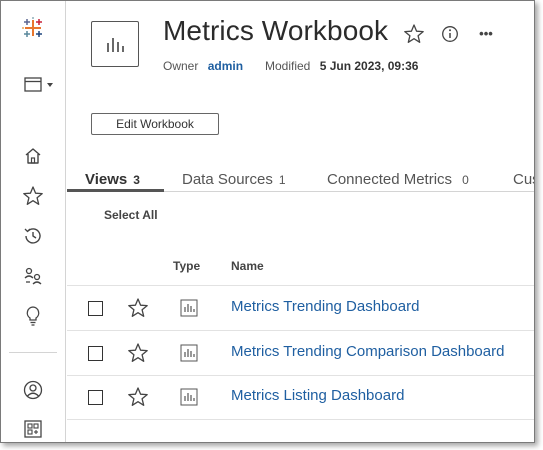 The height and width of the screenshot is (450, 543). What do you see at coordinates (181, 66) in the screenshot?
I see `owner-label: Owner` at bounding box center [181, 66].